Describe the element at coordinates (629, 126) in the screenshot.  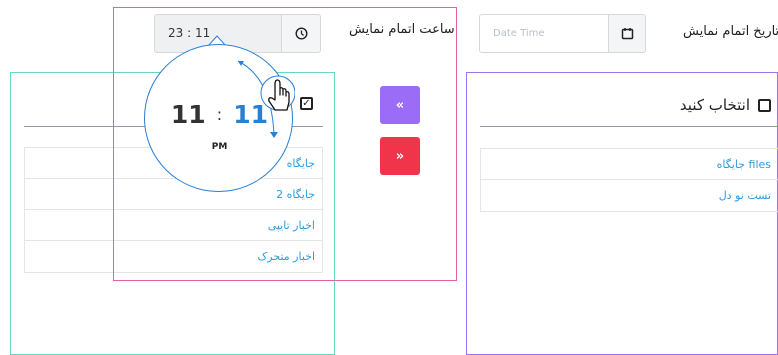
I see `header-divider` at that location.